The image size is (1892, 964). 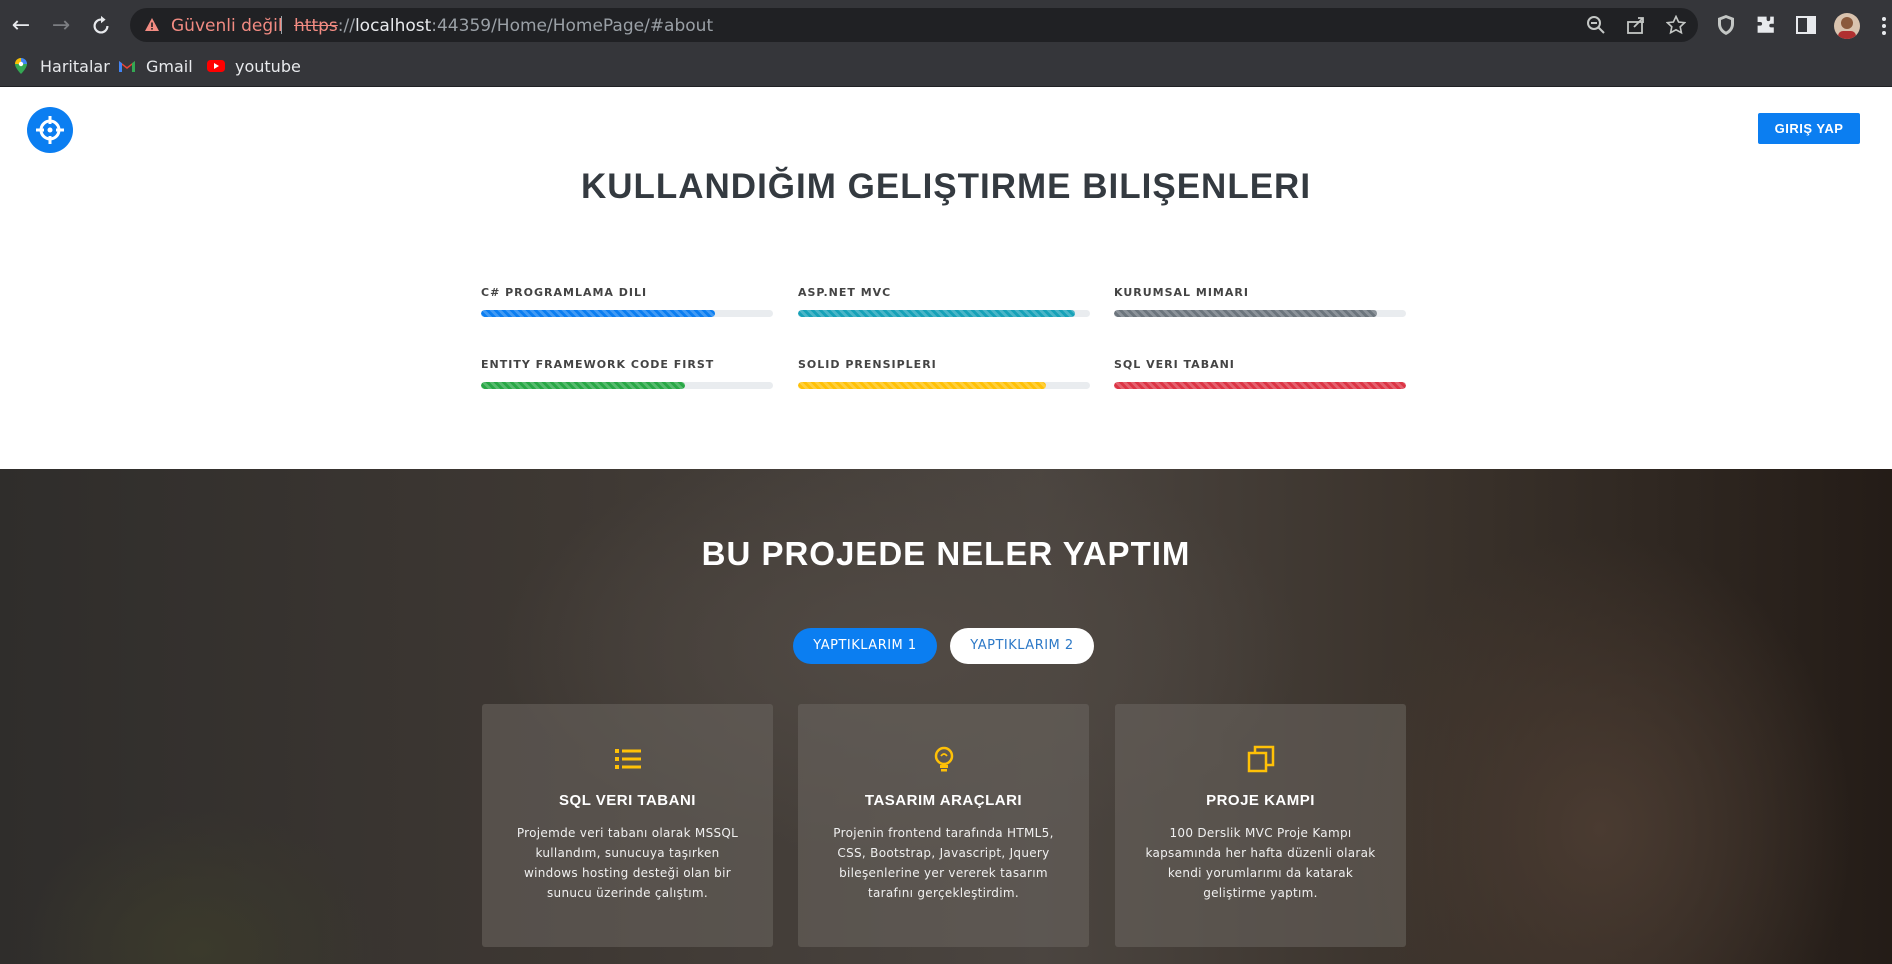 What do you see at coordinates (944, 759) in the screenshot?
I see `lightbulb-icon` at bounding box center [944, 759].